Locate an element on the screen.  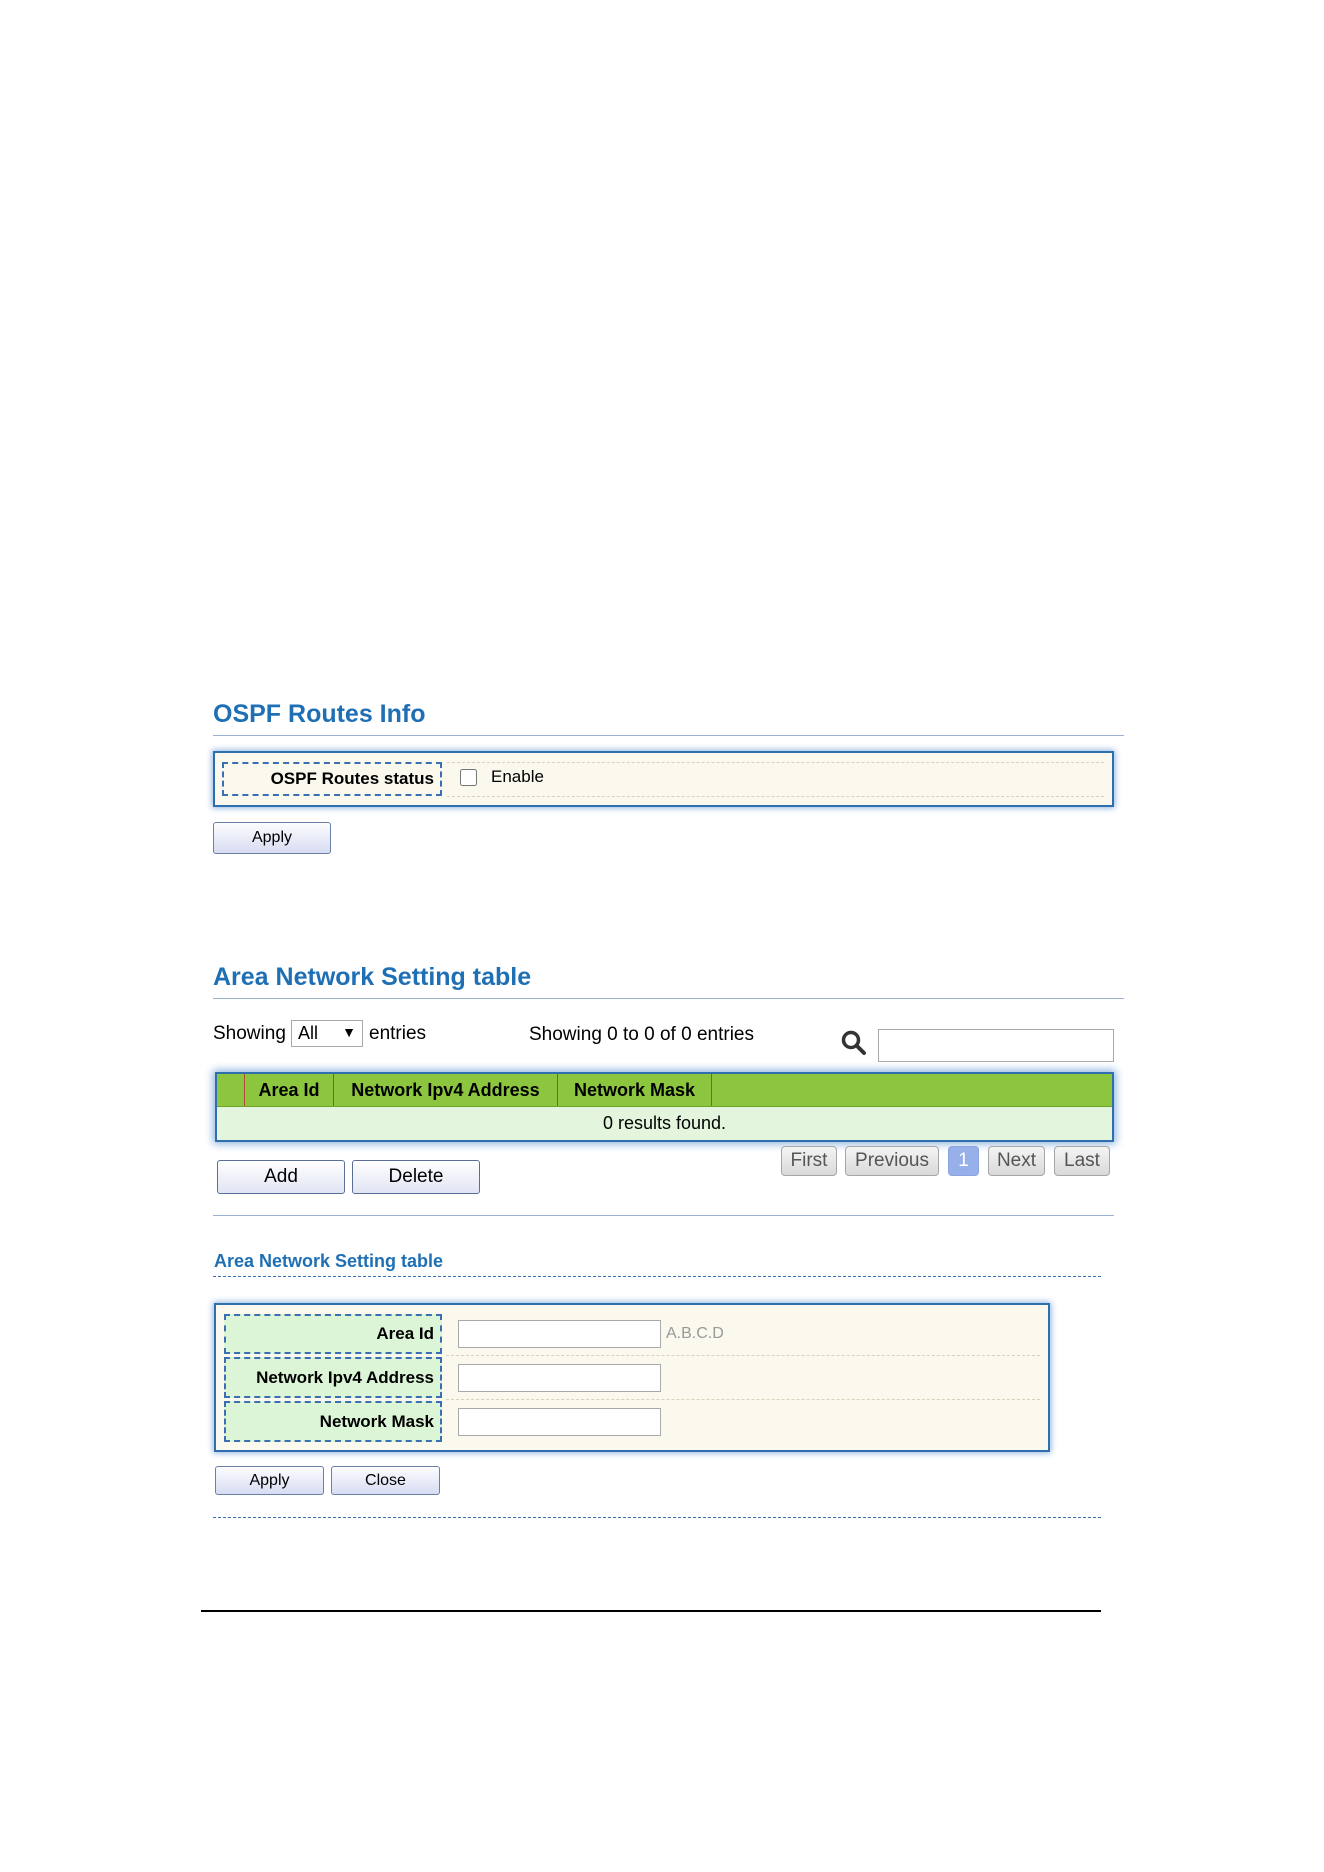
showing-prefix-text: Showing is located at coordinates (249, 1033).